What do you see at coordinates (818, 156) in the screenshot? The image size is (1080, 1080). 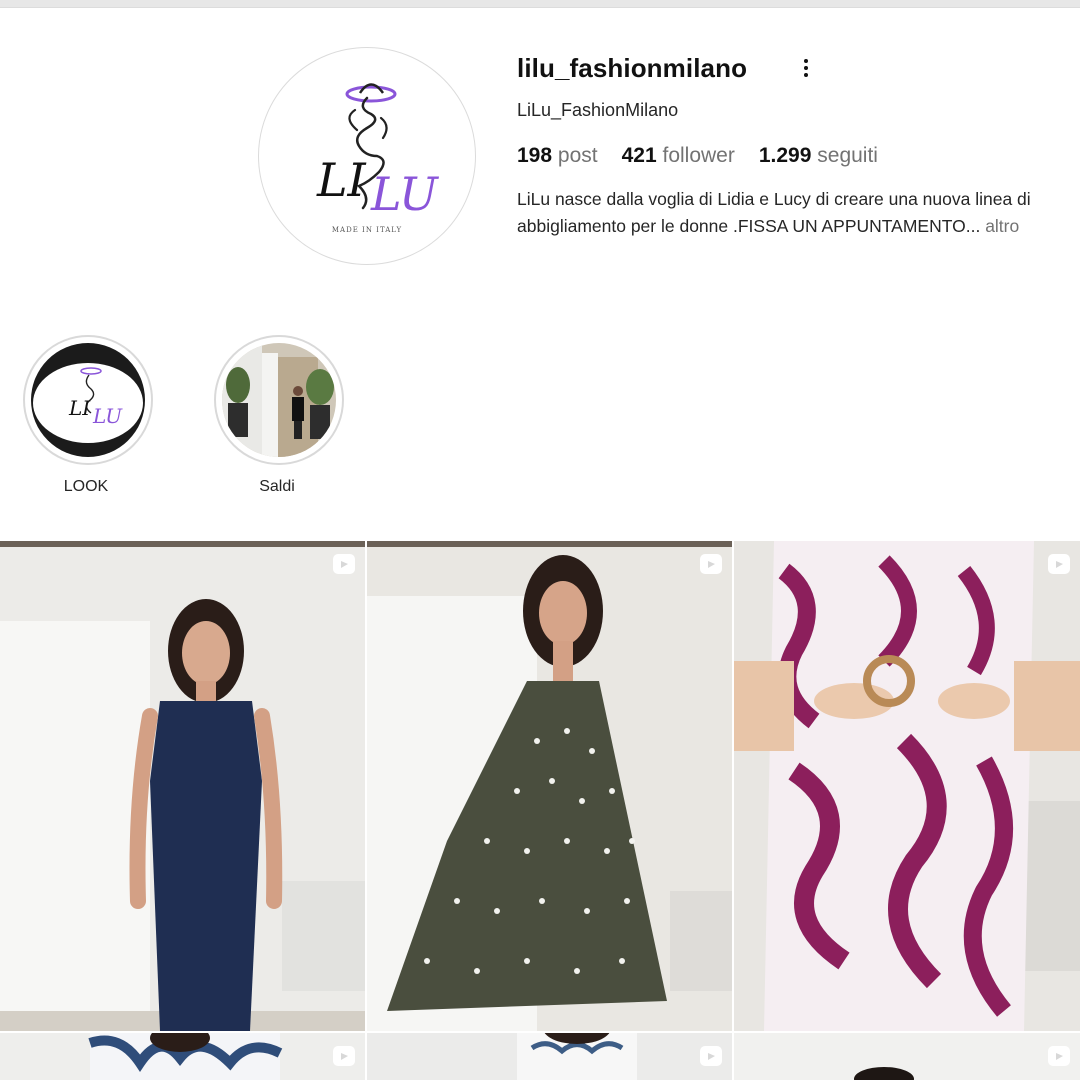 I see `stat-following: 1.299 seguiti` at bounding box center [818, 156].